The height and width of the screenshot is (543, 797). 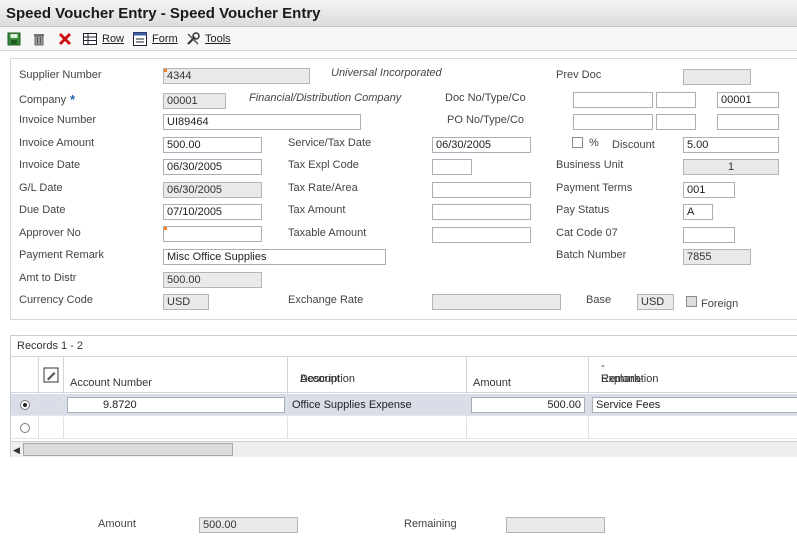 What do you see at coordinates (555, 525) in the screenshot?
I see `remaining-field` at bounding box center [555, 525].